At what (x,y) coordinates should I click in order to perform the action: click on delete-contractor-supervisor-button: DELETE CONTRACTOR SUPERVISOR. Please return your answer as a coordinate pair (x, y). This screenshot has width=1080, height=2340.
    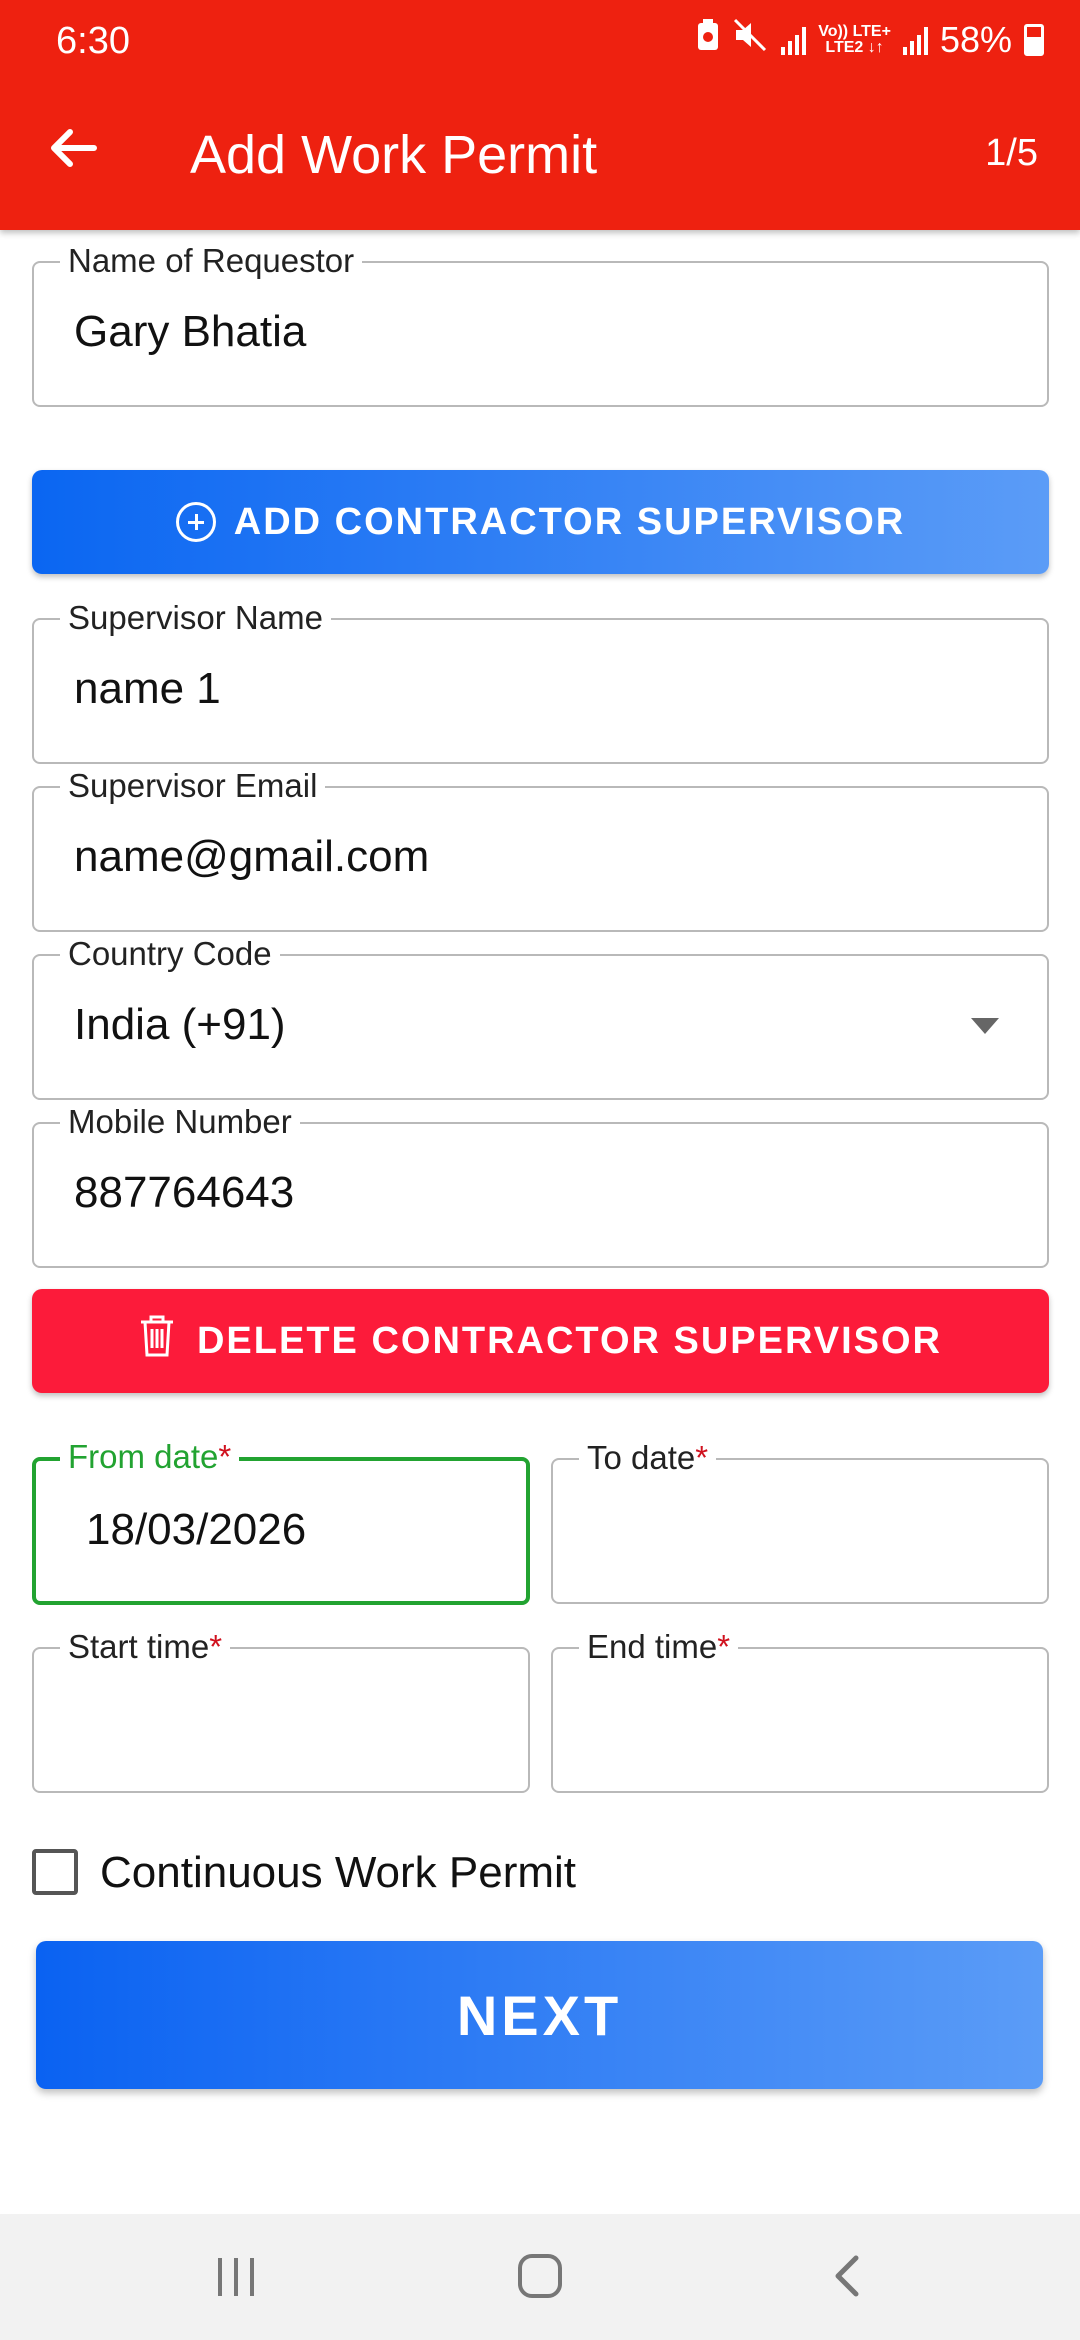
    Looking at the image, I should click on (540, 1341).